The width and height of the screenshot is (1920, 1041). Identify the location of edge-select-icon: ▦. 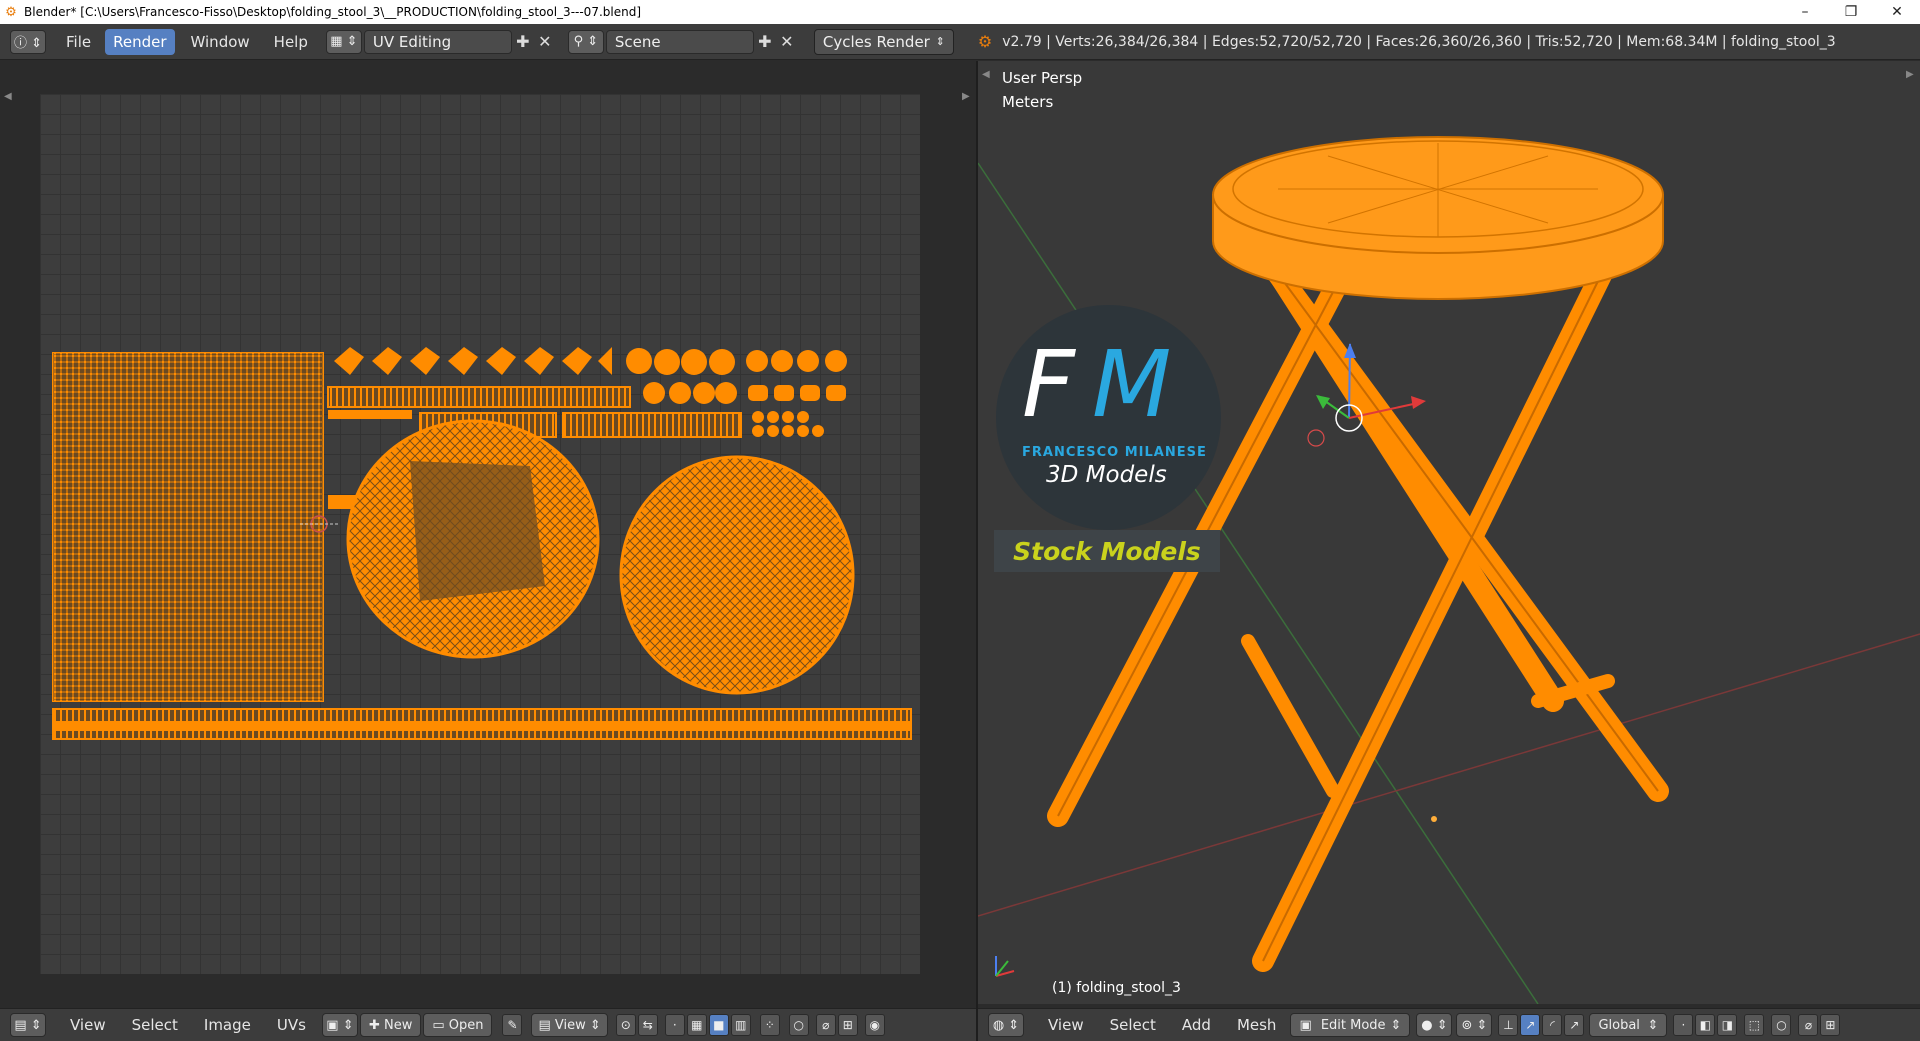
(696, 1025).